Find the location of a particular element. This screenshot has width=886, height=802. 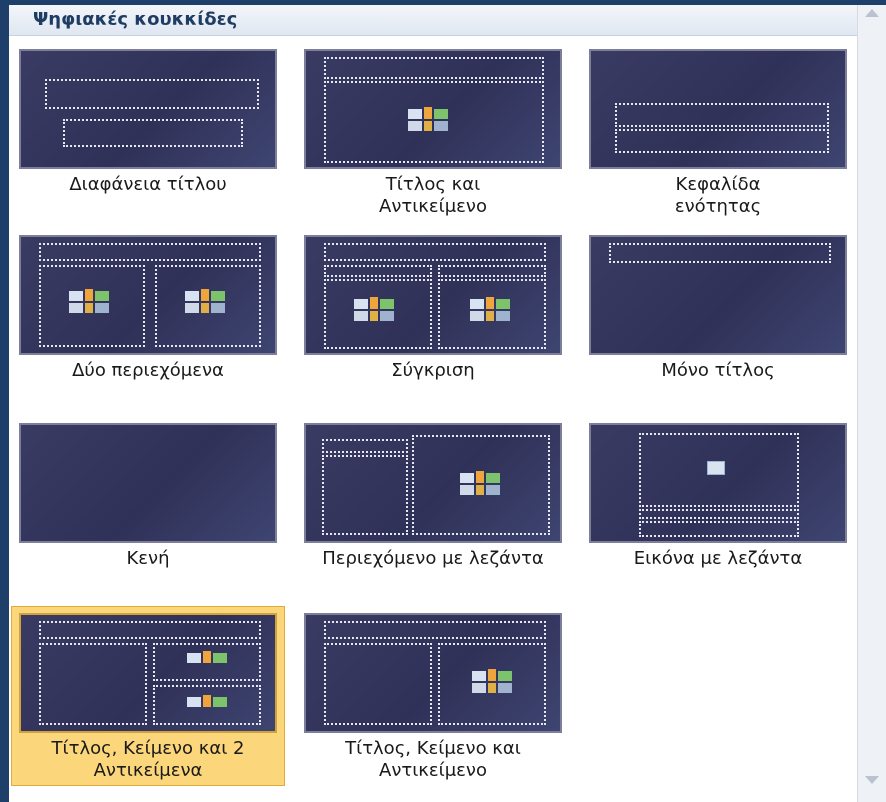

layout-content-with-caption: Περιεχόμενο με λεζάντα is located at coordinates (433, 493).